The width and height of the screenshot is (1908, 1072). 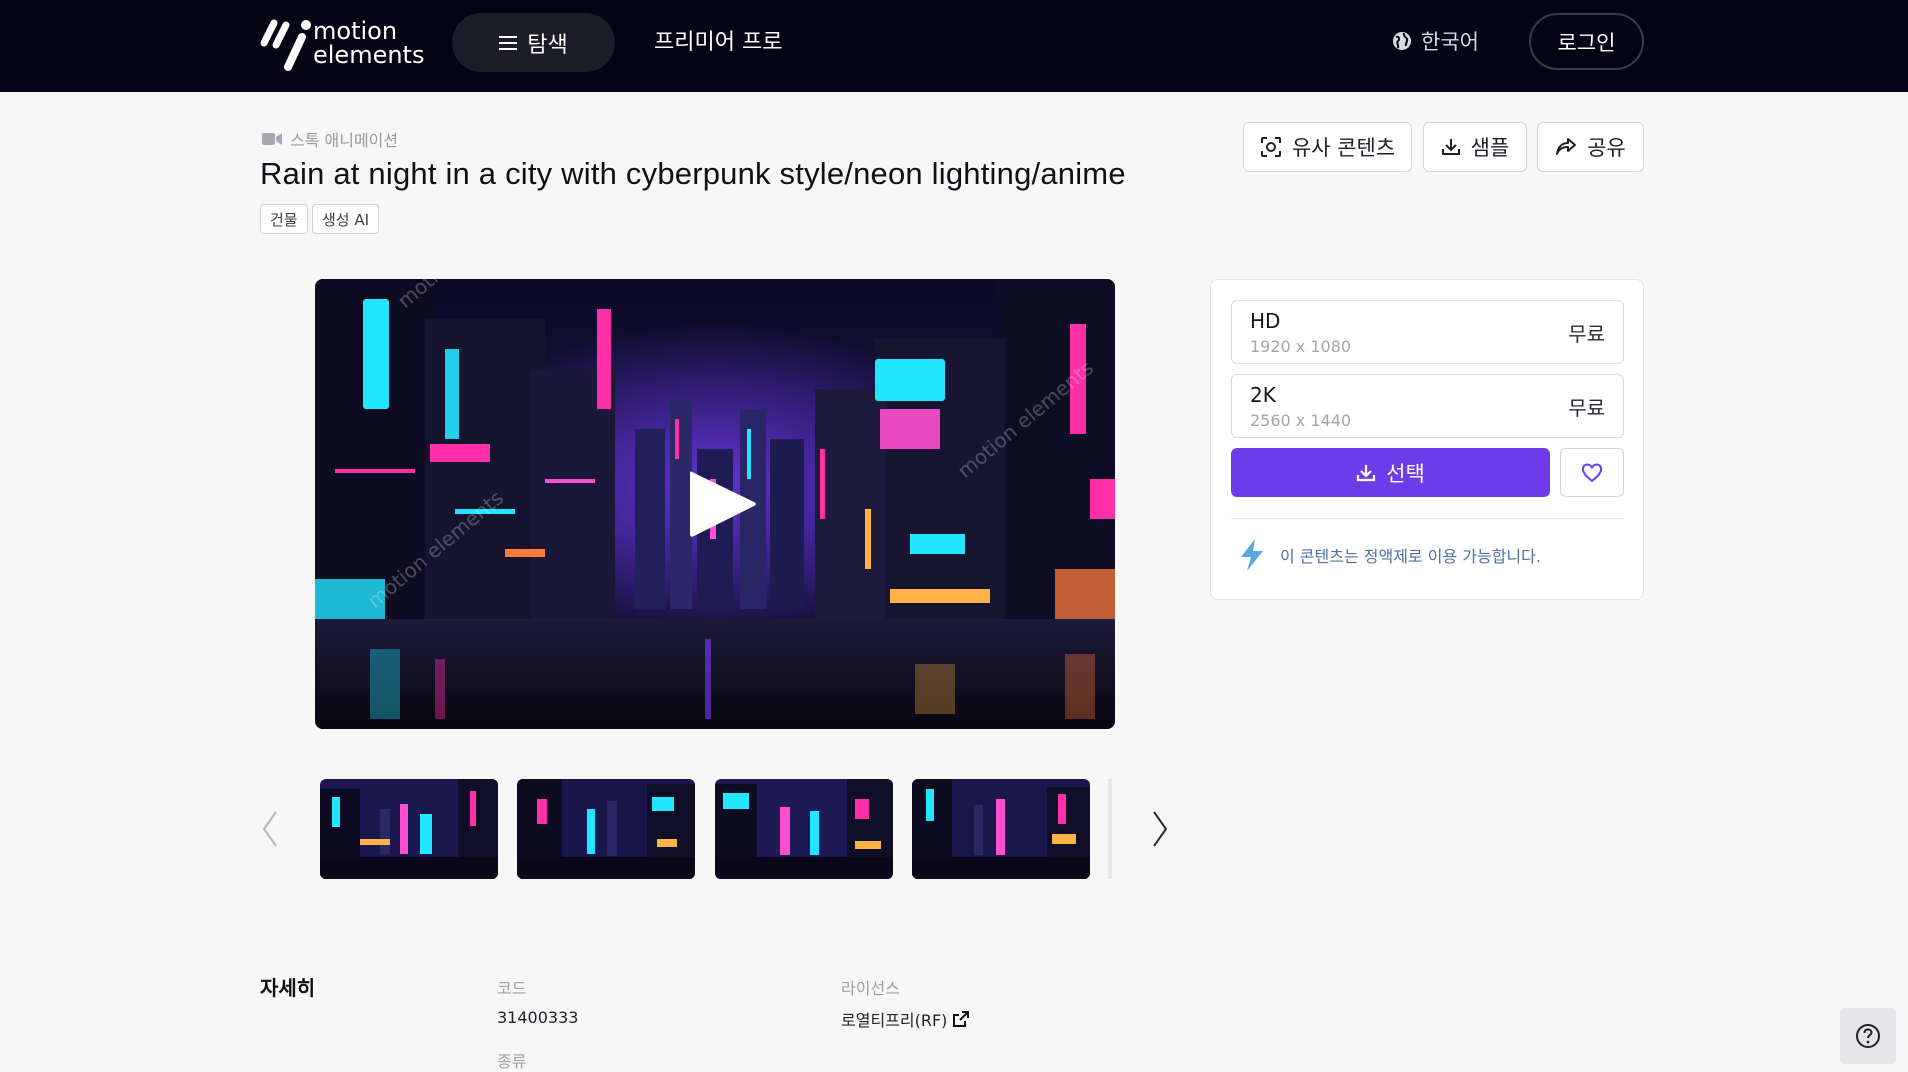 What do you see at coordinates (284, 219) in the screenshot?
I see `tag-building: 건물` at bounding box center [284, 219].